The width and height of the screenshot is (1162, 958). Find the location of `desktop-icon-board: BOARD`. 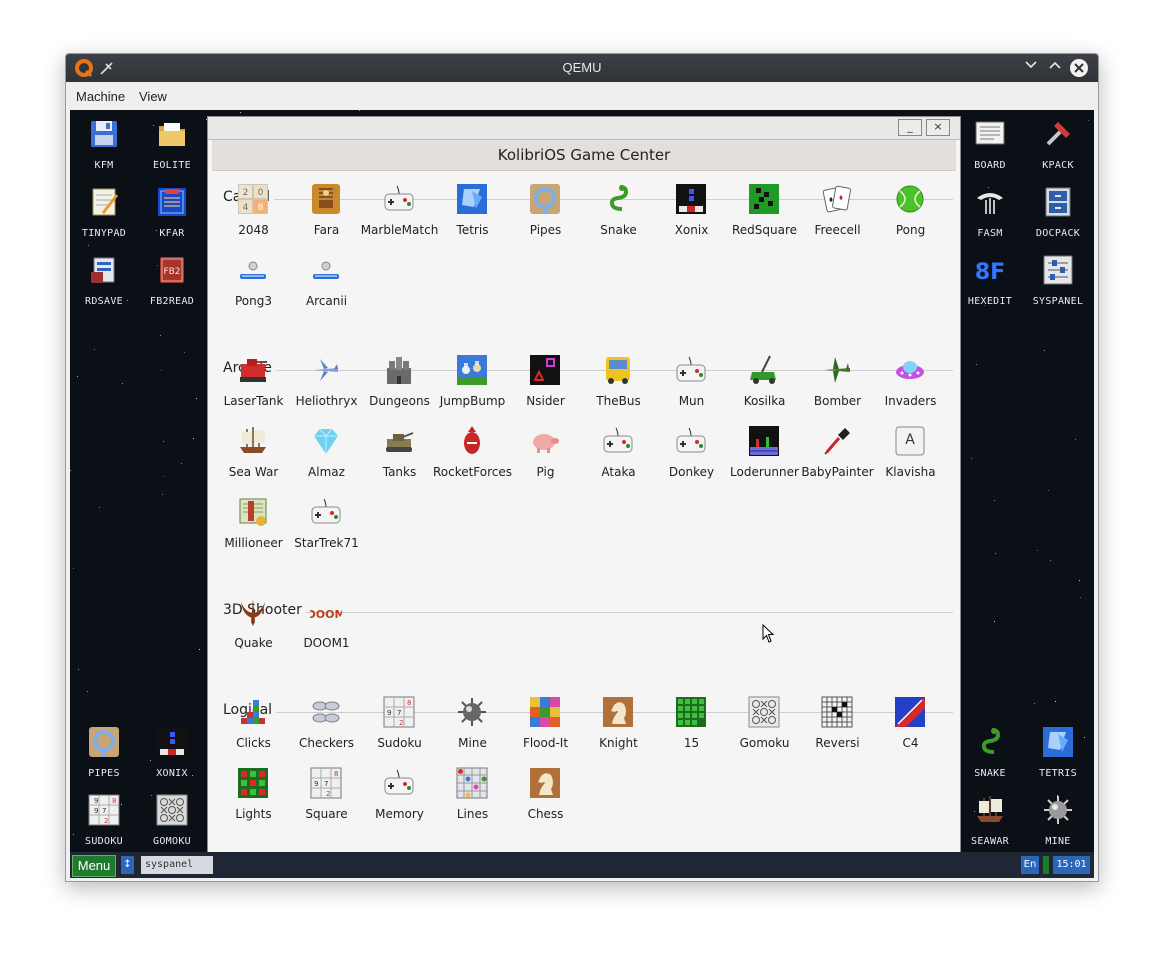

desktop-icon-board: BOARD is located at coordinates (990, 144).